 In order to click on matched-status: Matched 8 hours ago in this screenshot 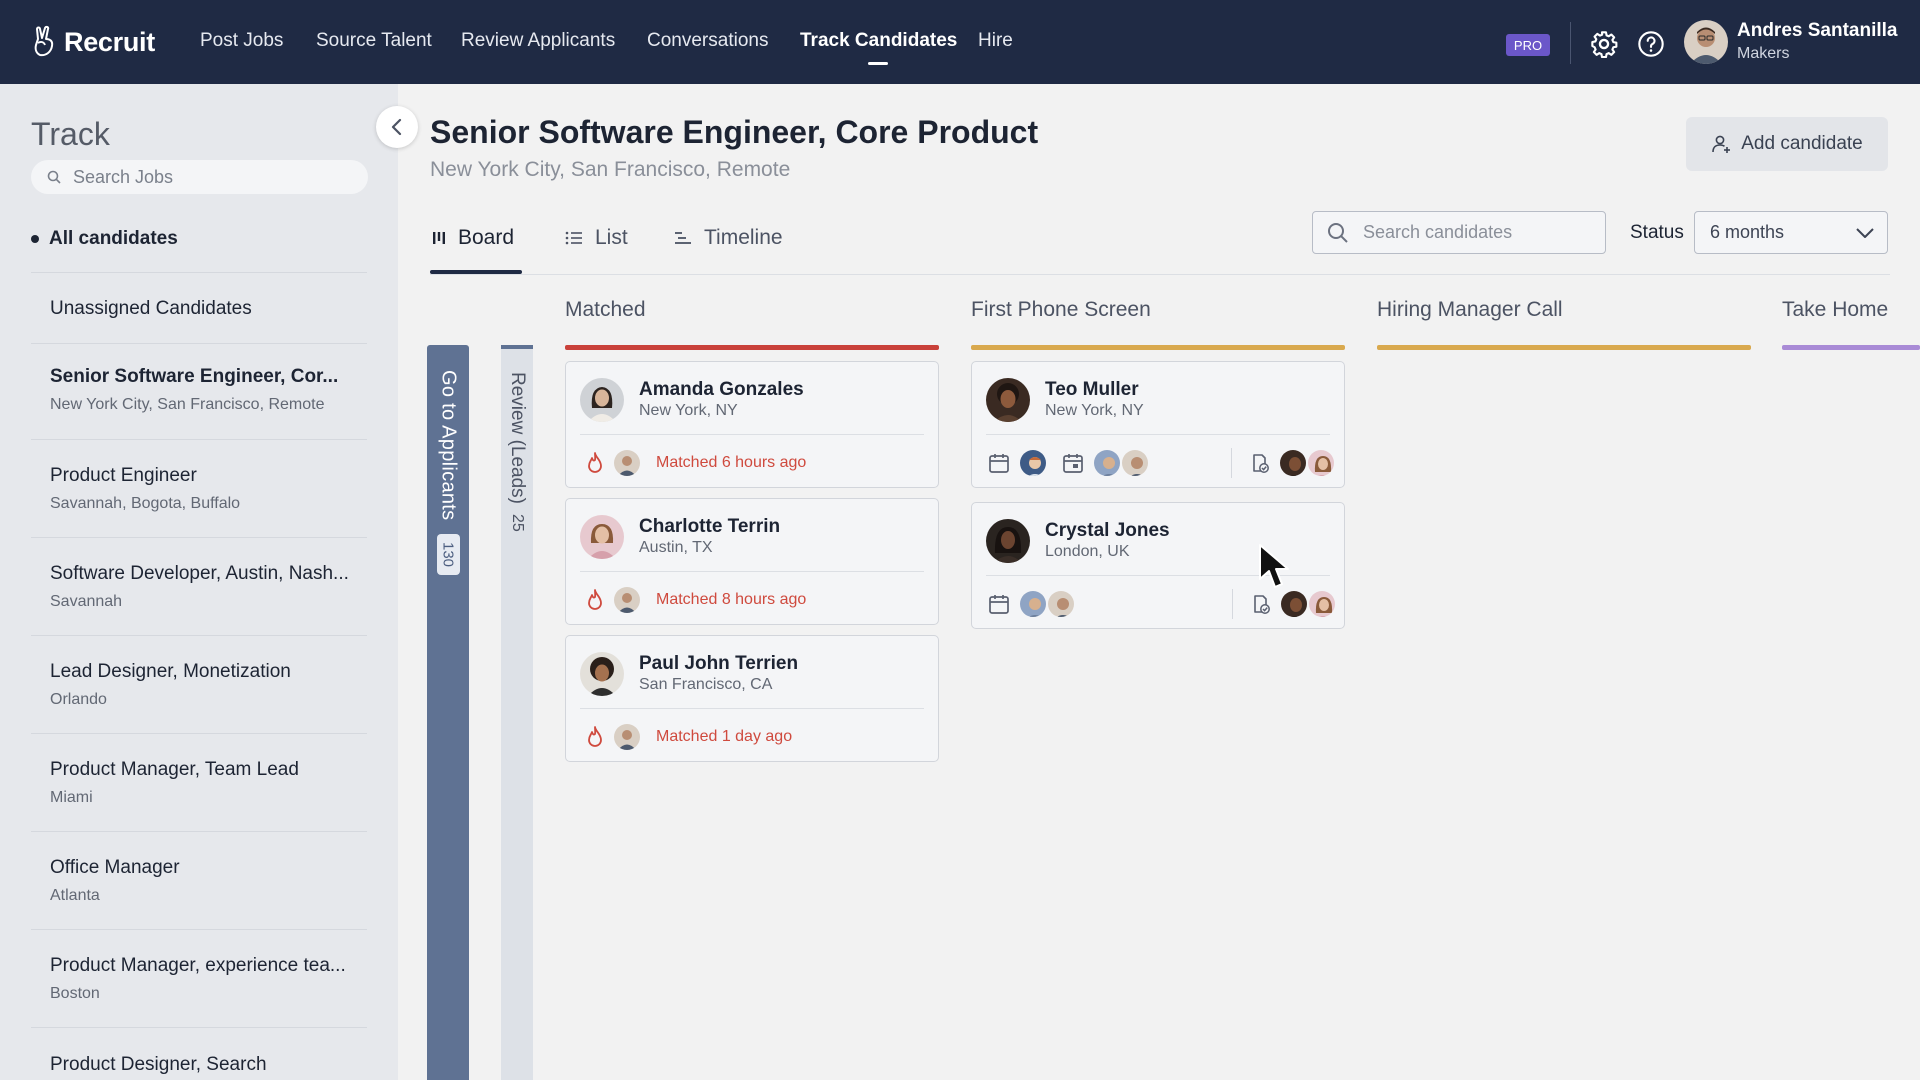, I will do `click(731, 599)`.